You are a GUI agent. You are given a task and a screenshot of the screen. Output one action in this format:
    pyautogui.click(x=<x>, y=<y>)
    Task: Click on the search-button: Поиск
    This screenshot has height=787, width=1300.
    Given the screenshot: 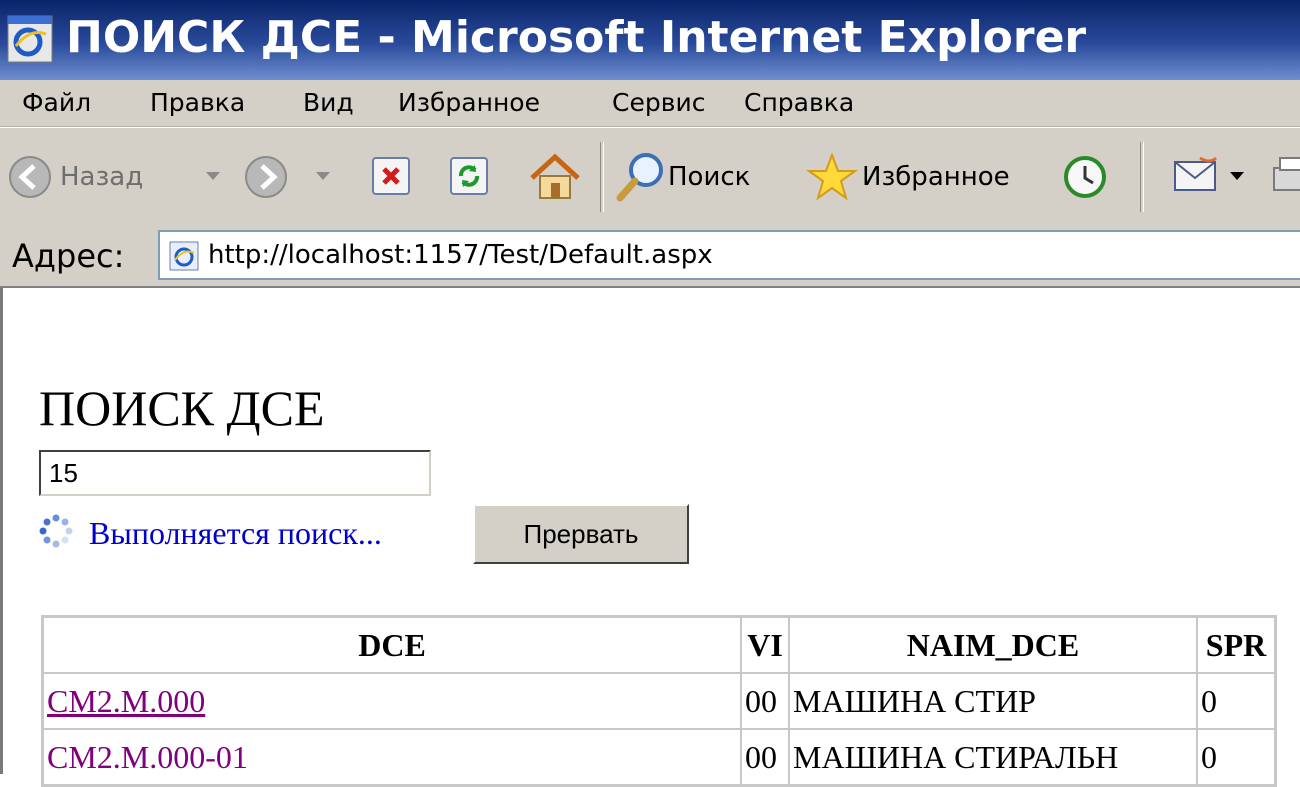 What is the action you would take?
    pyautogui.click(x=701, y=177)
    